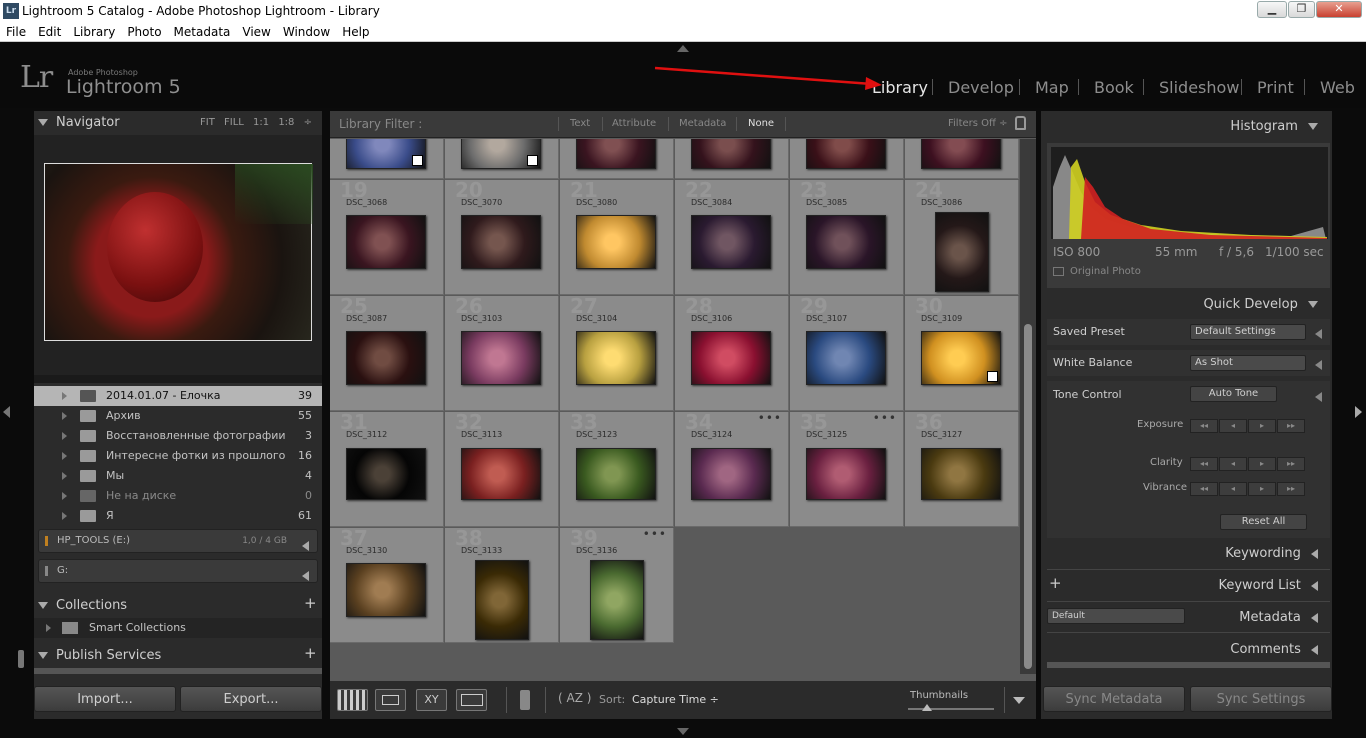 The image size is (1366, 738). What do you see at coordinates (1271, 553) in the screenshot?
I see `keywording-header: Keywording` at bounding box center [1271, 553].